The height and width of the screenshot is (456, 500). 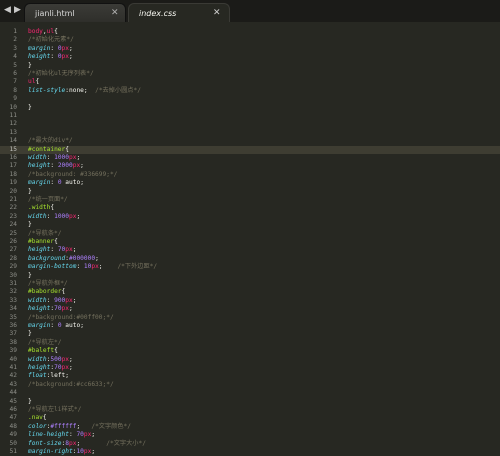 I want to click on code-line: 21 /*统一页面*/, so click(x=250, y=200).